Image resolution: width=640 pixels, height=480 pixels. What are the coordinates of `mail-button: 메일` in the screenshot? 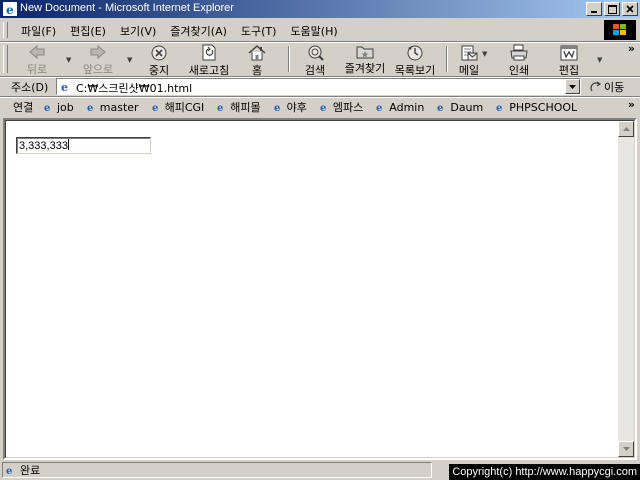 It's located at (469, 60).